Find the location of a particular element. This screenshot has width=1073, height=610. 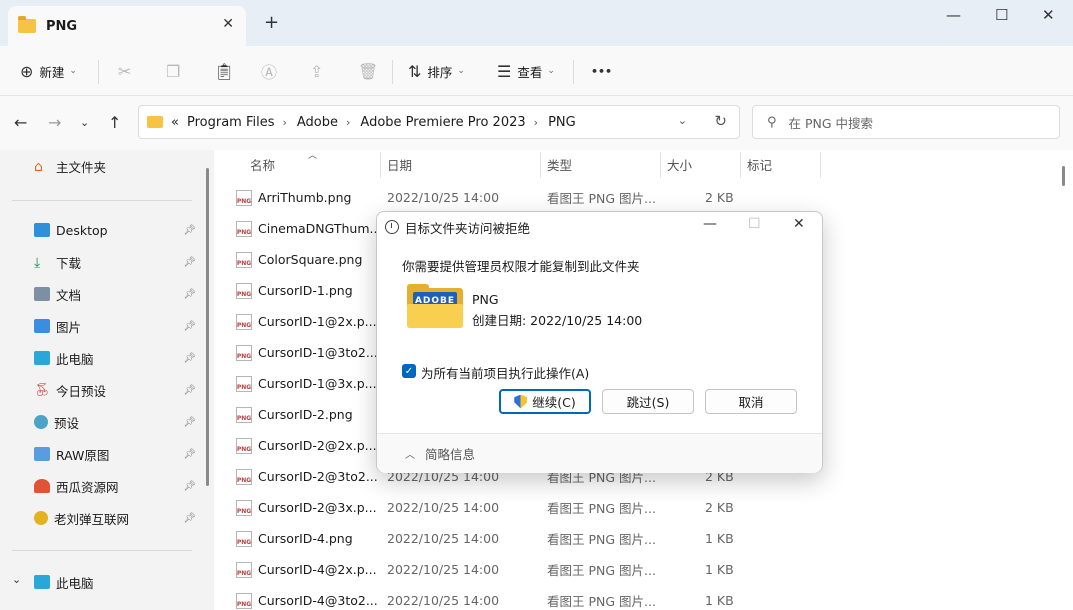

sidebar-item-presets: 预设 📌︎ is located at coordinates (119, 422).